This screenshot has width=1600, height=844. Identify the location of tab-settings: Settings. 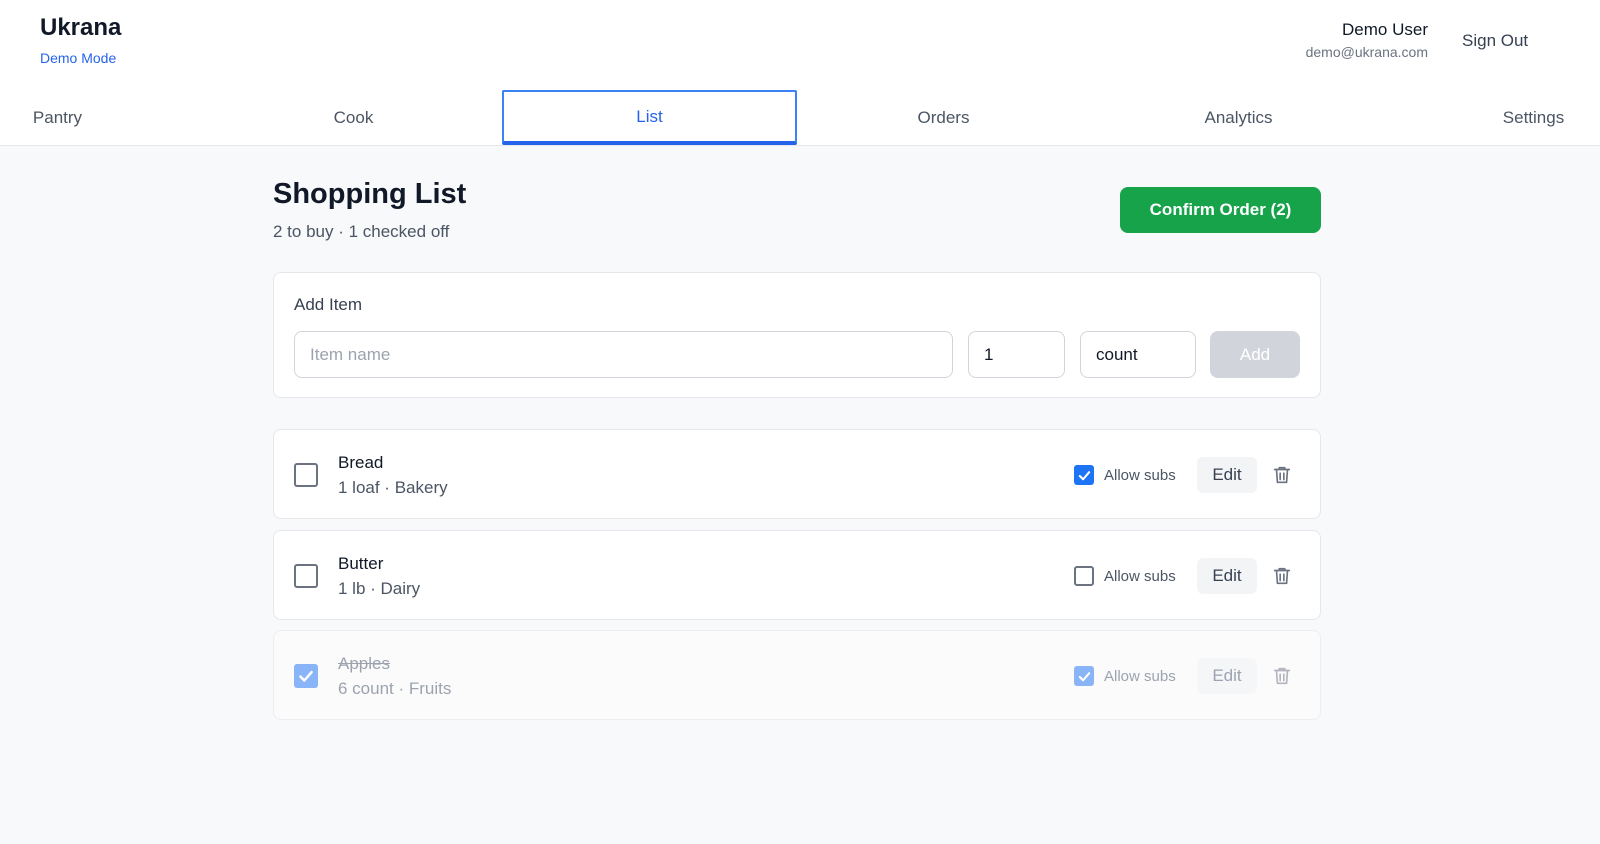
(1493, 117).